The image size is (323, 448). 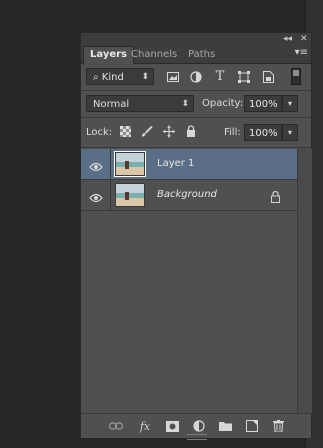 I want to click on layer-row-layer-1: Layer 1, so click(x=189, y=164).